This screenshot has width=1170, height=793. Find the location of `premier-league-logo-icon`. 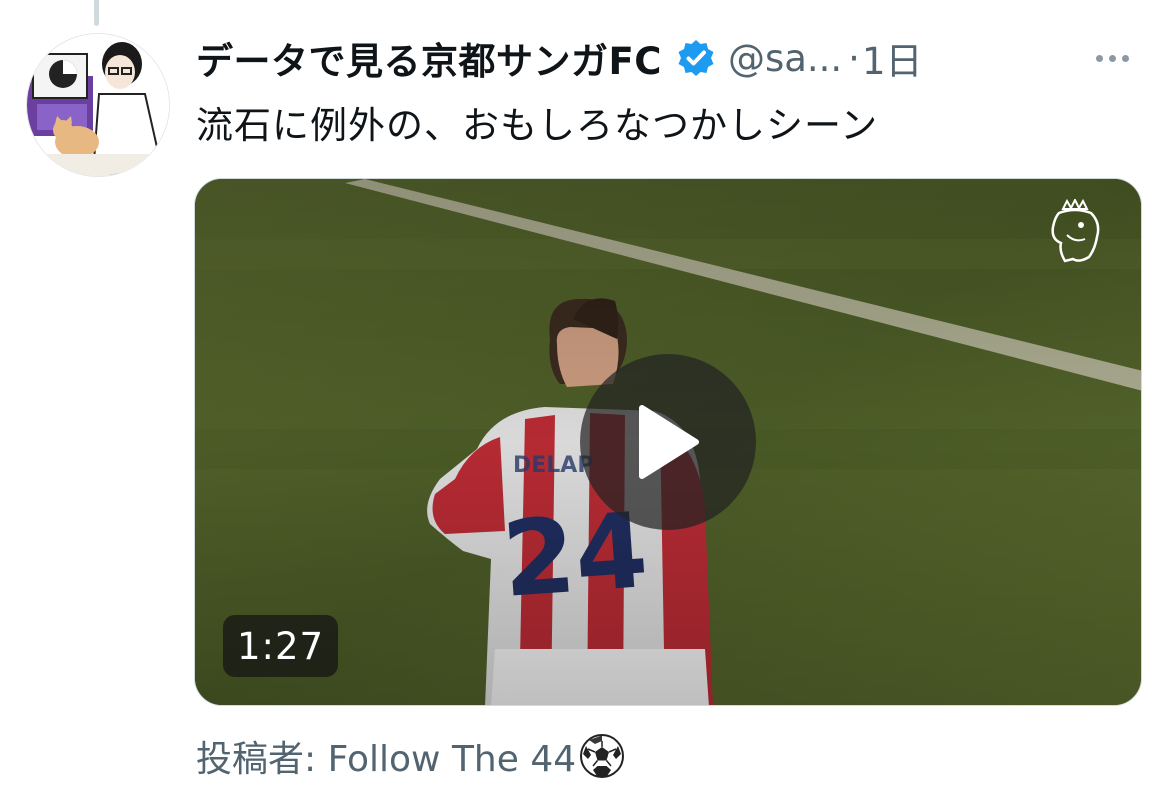

premier-league-logo-icon is located at coordinates (1075, 231).